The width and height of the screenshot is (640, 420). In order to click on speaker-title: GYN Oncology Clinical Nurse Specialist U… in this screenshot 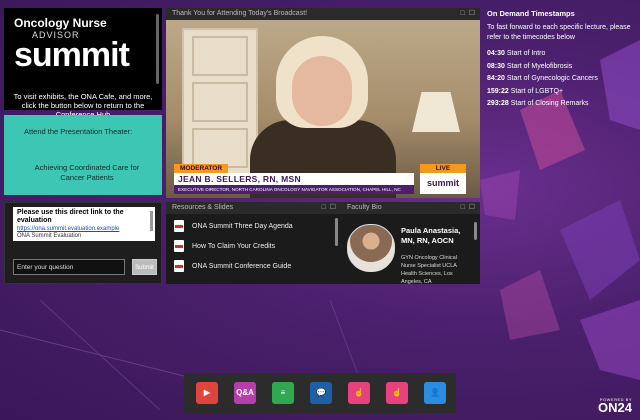, I will do `click(429, 270)`.